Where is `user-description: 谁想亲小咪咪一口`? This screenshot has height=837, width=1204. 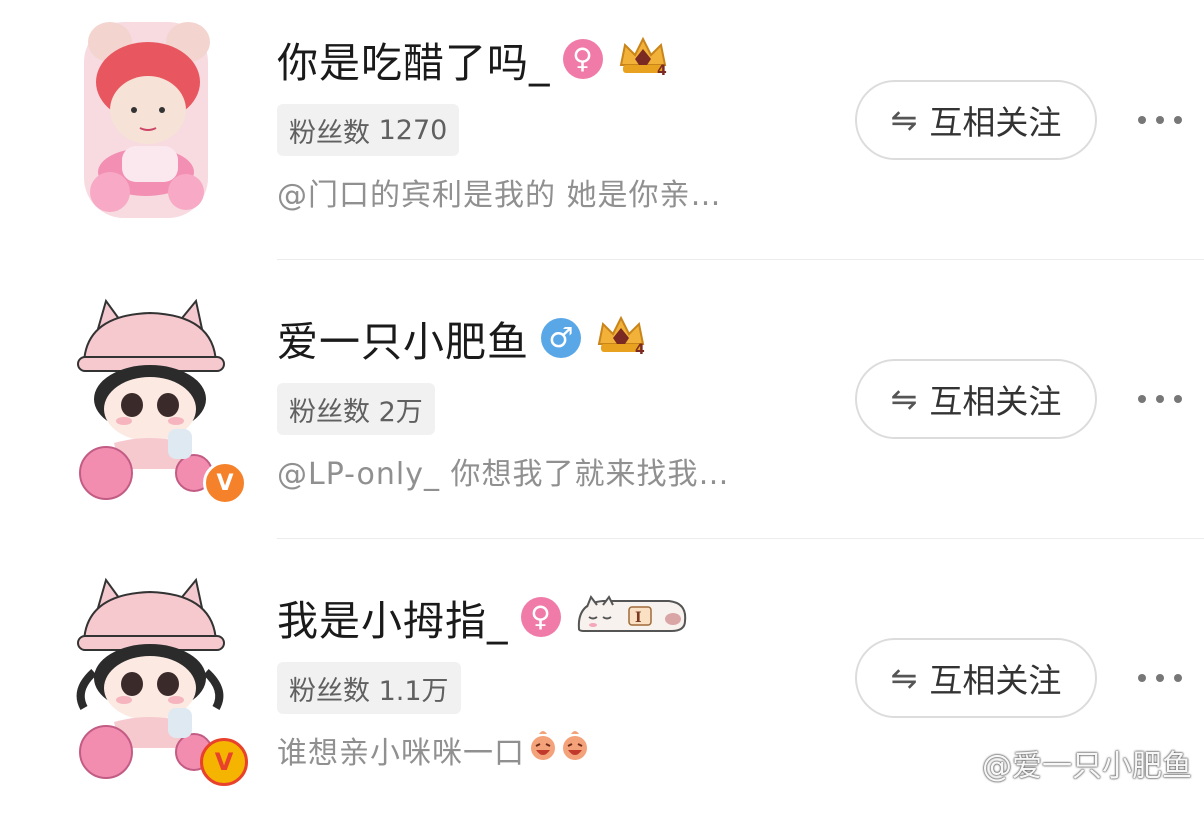
user-description: 谁想亲小咪咪一口 is located at coordinates (434, 750).